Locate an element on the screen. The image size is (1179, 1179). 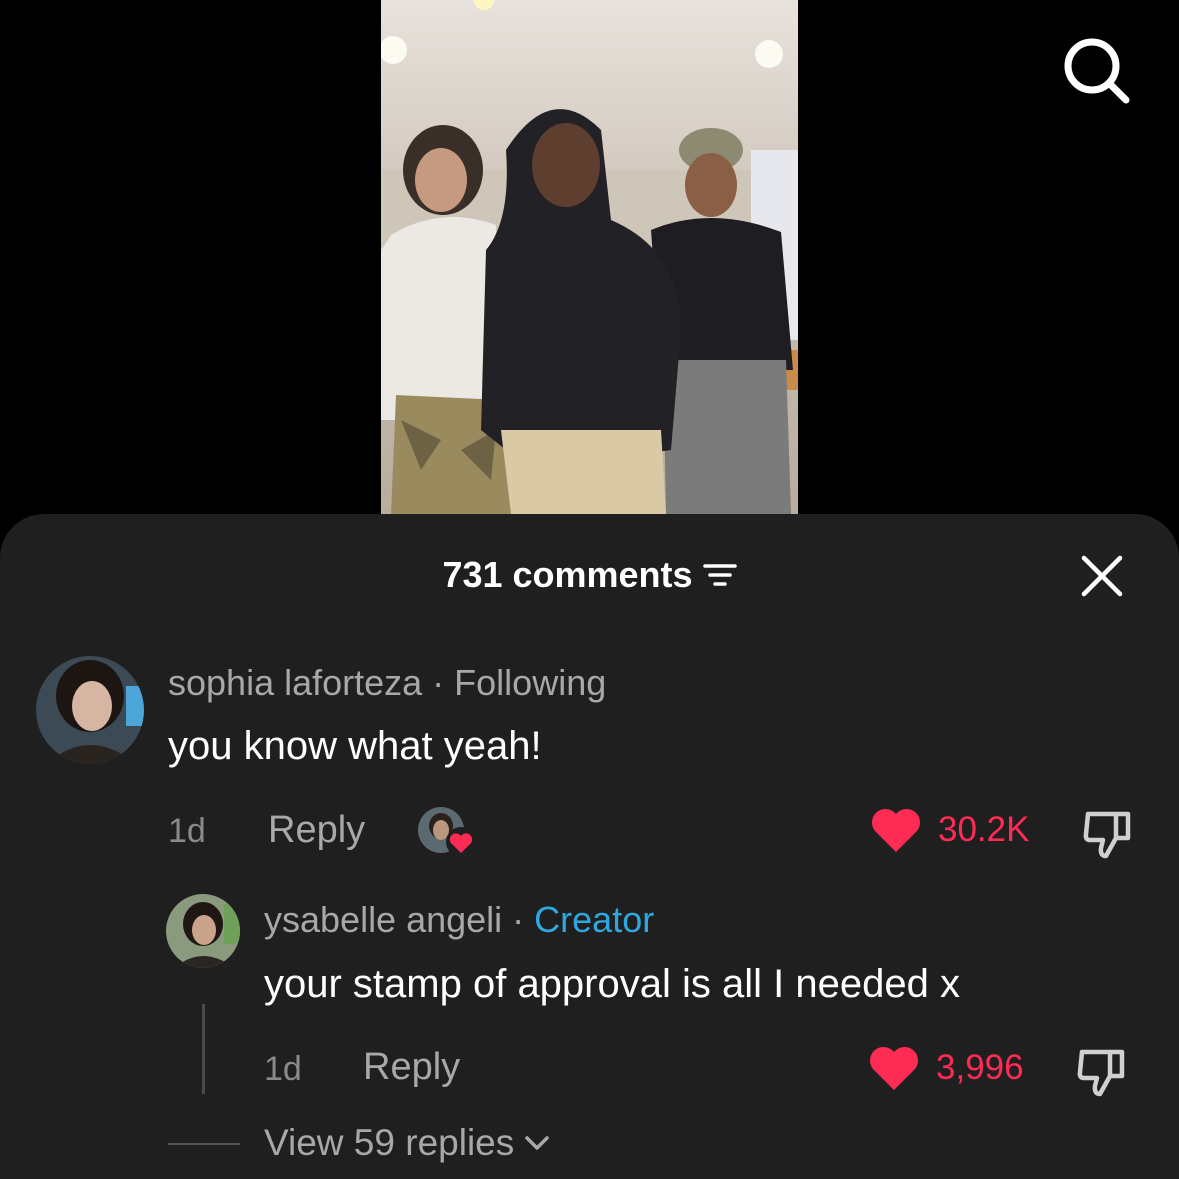
creator-liked-badge is located at coordinates (447, 832).